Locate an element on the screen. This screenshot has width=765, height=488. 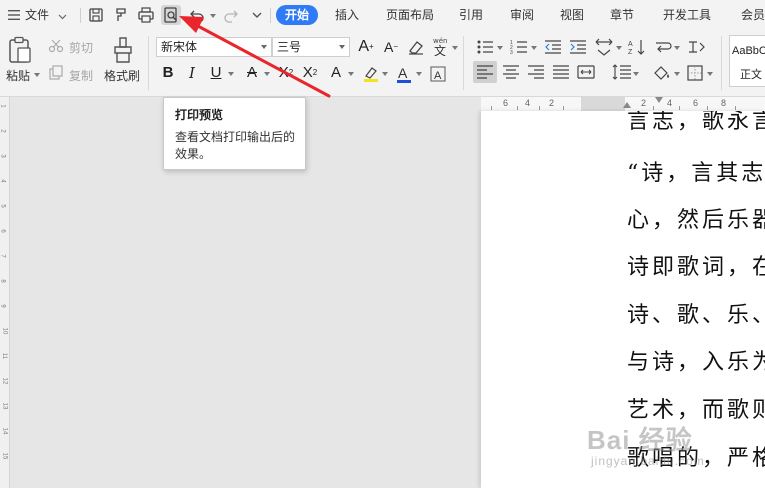
format-painter-button: 格式刷 is located at coordinates (122, 75).